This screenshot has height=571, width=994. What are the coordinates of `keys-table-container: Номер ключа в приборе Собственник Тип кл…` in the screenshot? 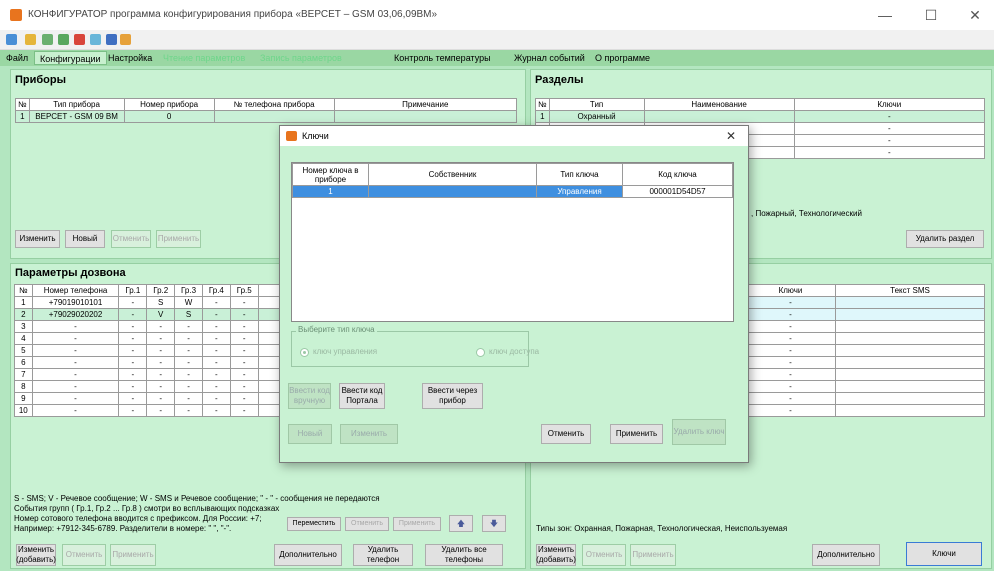 It's located at (512, 242).